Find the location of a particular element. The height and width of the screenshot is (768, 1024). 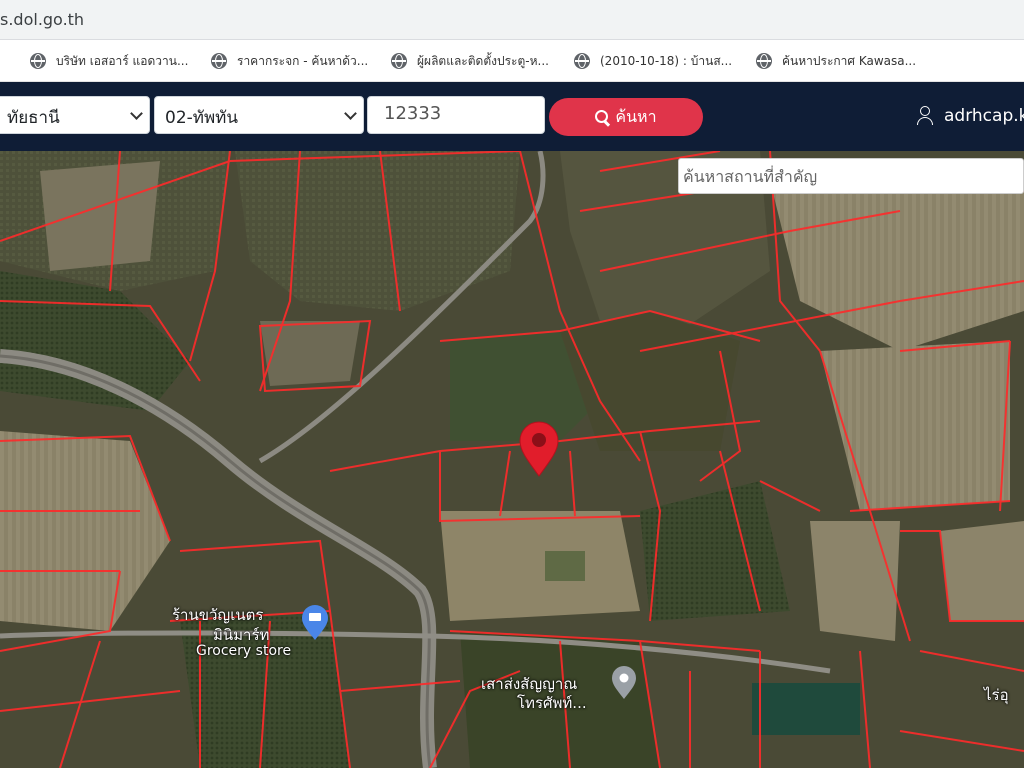

search-navbar: ทัยธานี 02-ทัพทัน 12333 ค้นหา adrhcap.k is located at coordinates (512, 116).